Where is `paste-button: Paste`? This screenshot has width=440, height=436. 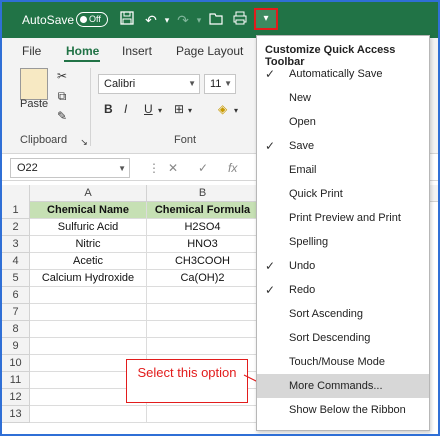
paste-button: Paste is located at coordinates (34, 104).